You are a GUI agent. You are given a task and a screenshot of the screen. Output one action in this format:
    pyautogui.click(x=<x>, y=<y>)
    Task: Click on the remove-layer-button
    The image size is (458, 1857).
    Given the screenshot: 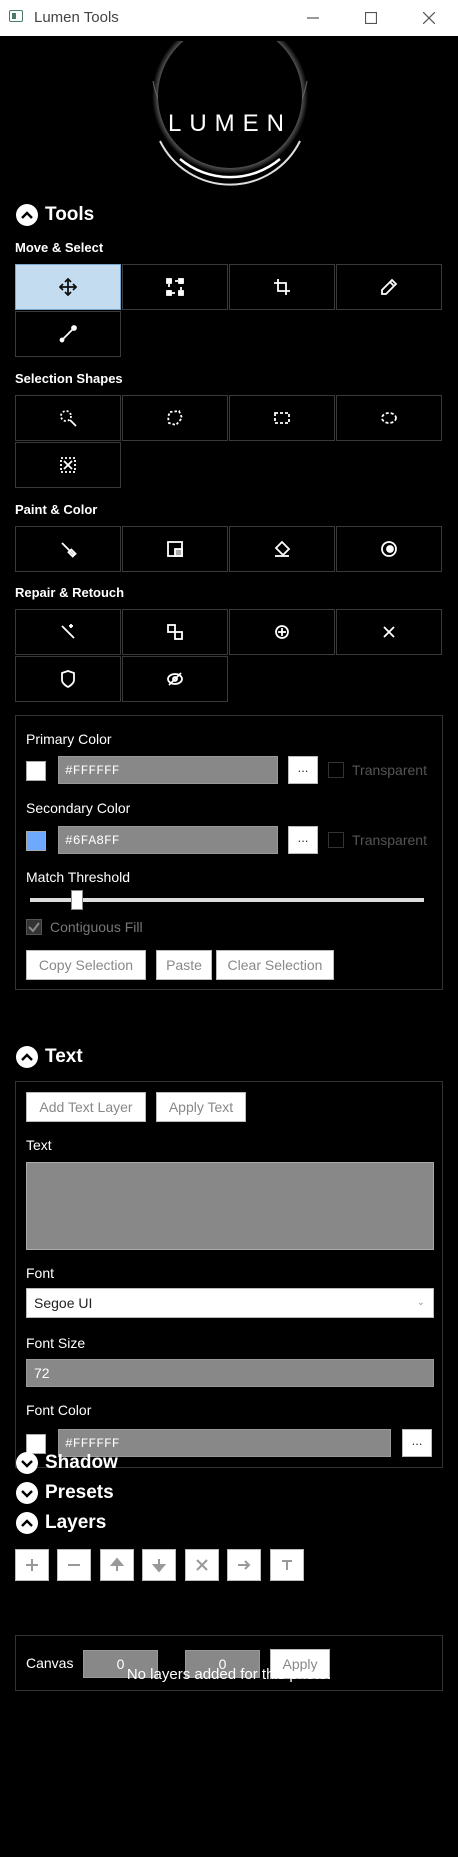 What is the action you would take?
    pyautogui.click(x=74, y=1565)
    